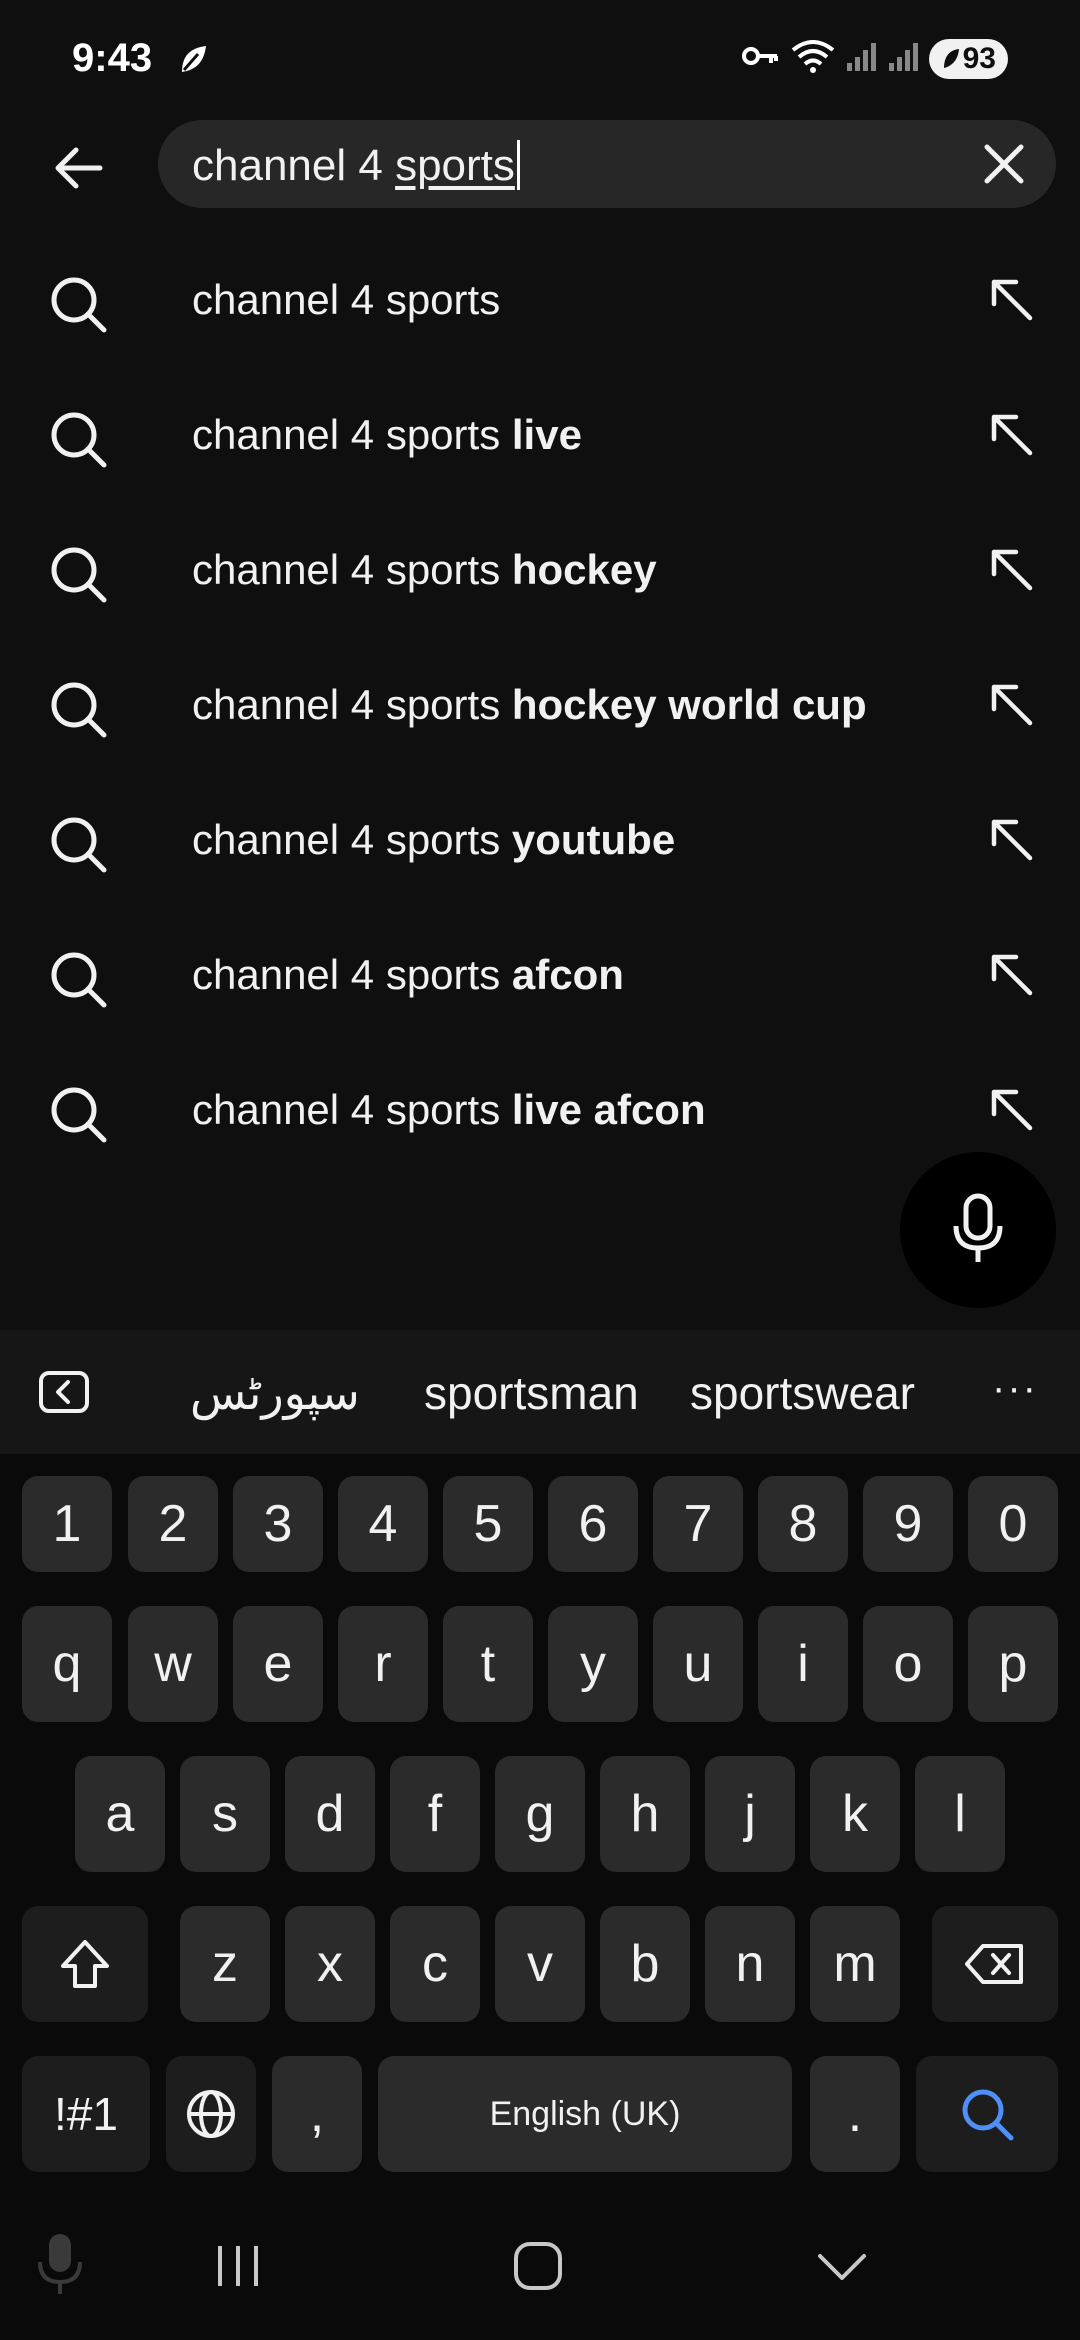  I want to click on suggestion-item: channel 4 sports hockey, so click(540, 571).